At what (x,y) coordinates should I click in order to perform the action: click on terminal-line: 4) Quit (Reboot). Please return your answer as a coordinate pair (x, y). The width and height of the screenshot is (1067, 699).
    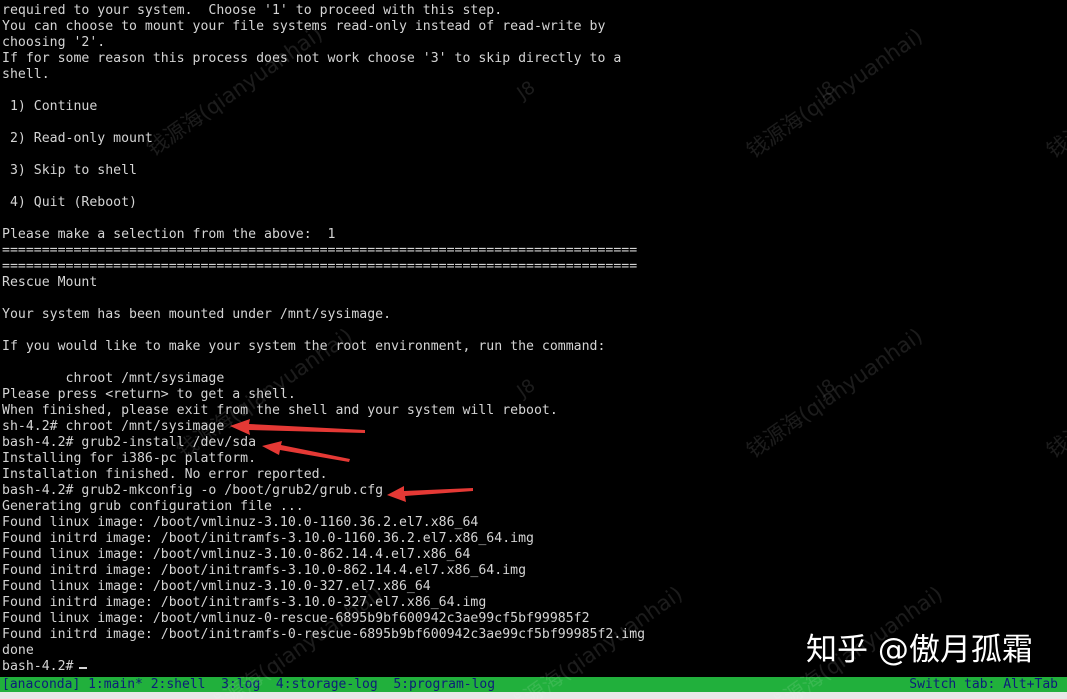
    Looking at the image, I should click on (69, 202).